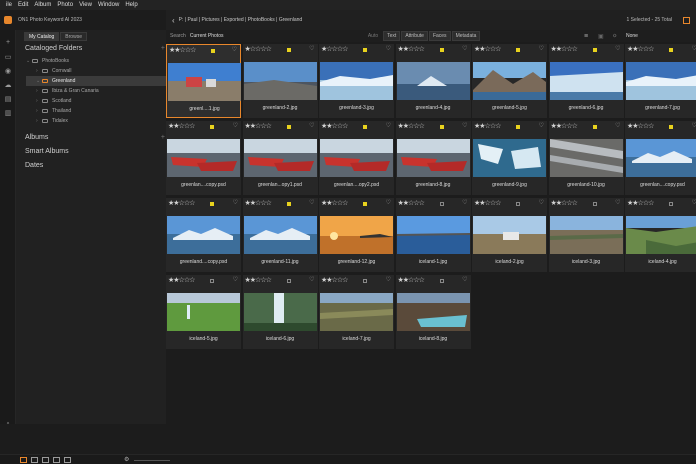  Describe the element at coordinates (65, 5) in the screenshot. I see `menu-item: Photo` at that location.